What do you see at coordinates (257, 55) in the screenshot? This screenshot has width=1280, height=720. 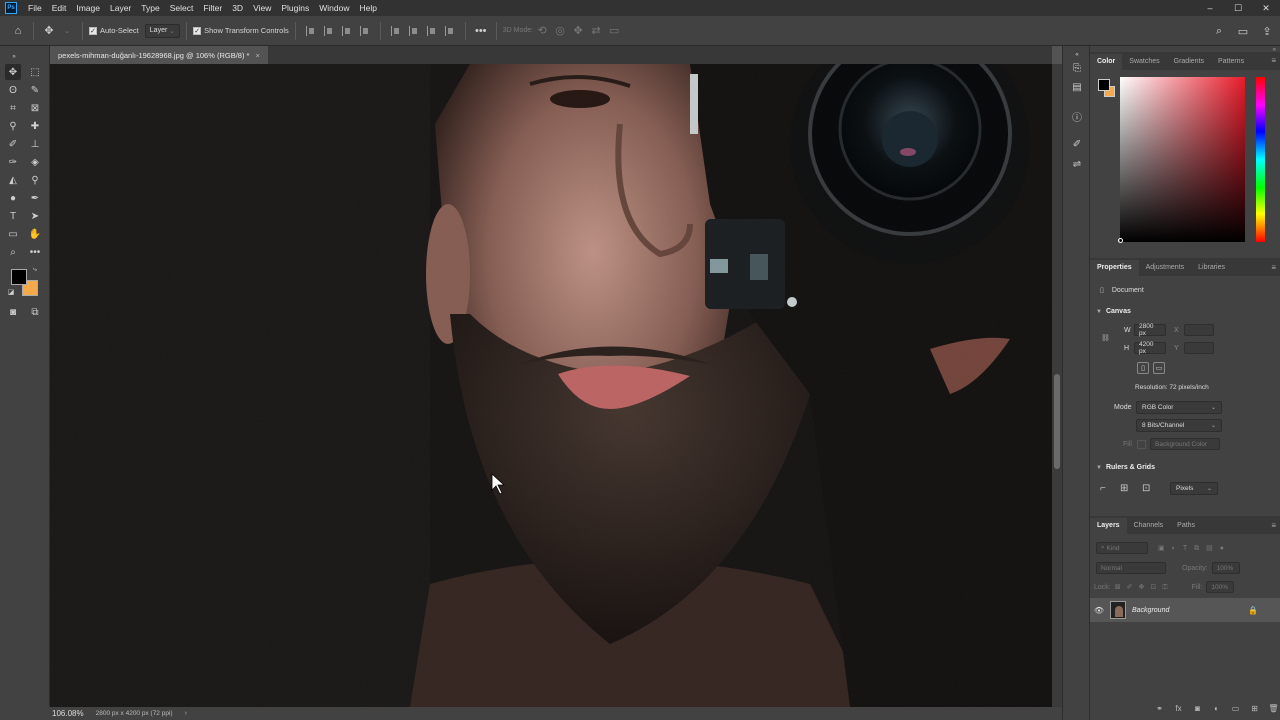 I see `close-tab-icon: ×` at bounding box center [257, 55].